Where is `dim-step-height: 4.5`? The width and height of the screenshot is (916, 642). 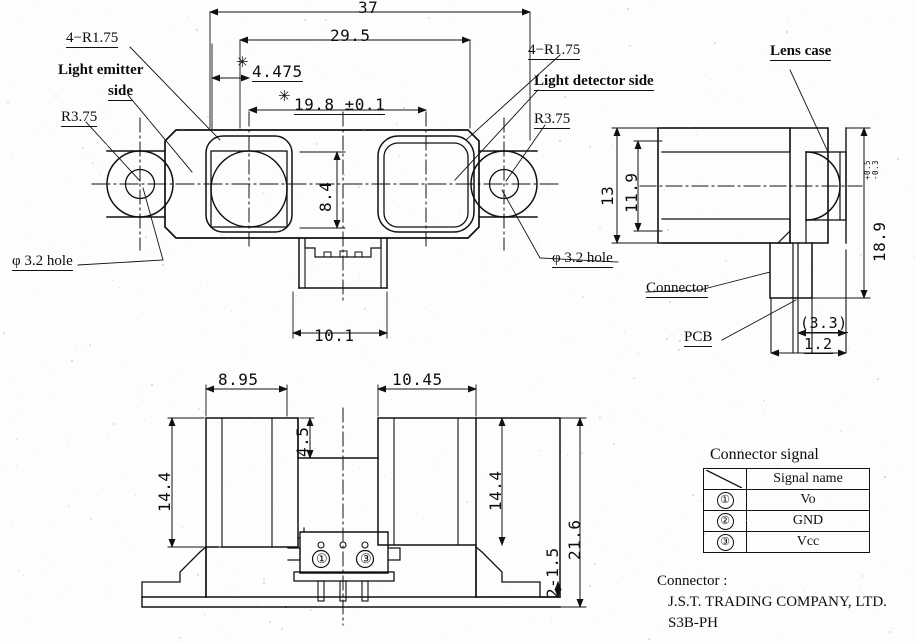 dim-step-height: 4.5 is located at coordinates (302, 441).